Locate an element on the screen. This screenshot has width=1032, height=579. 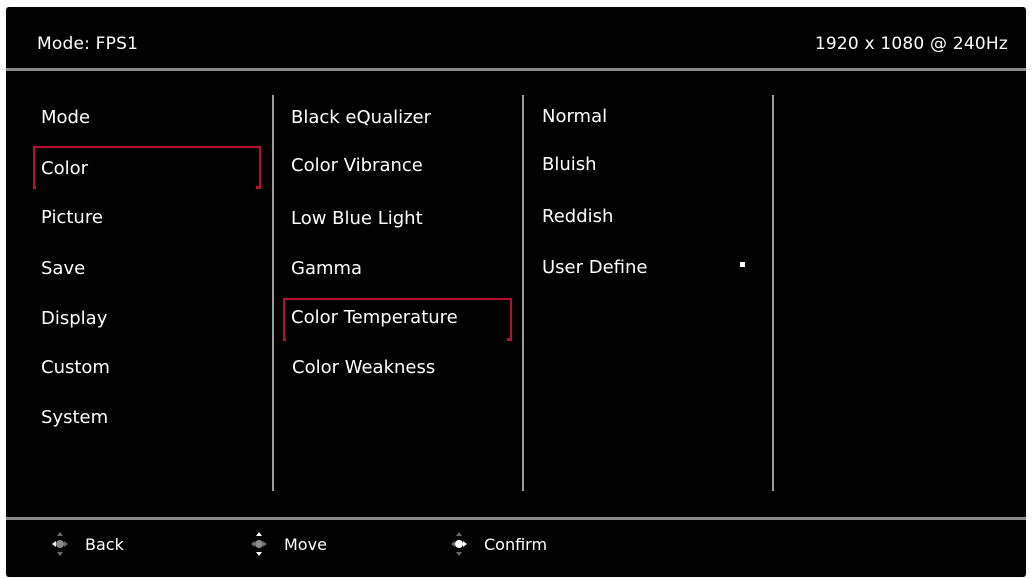
footer-confirm: Confirm is located at coordinates (498, 544).